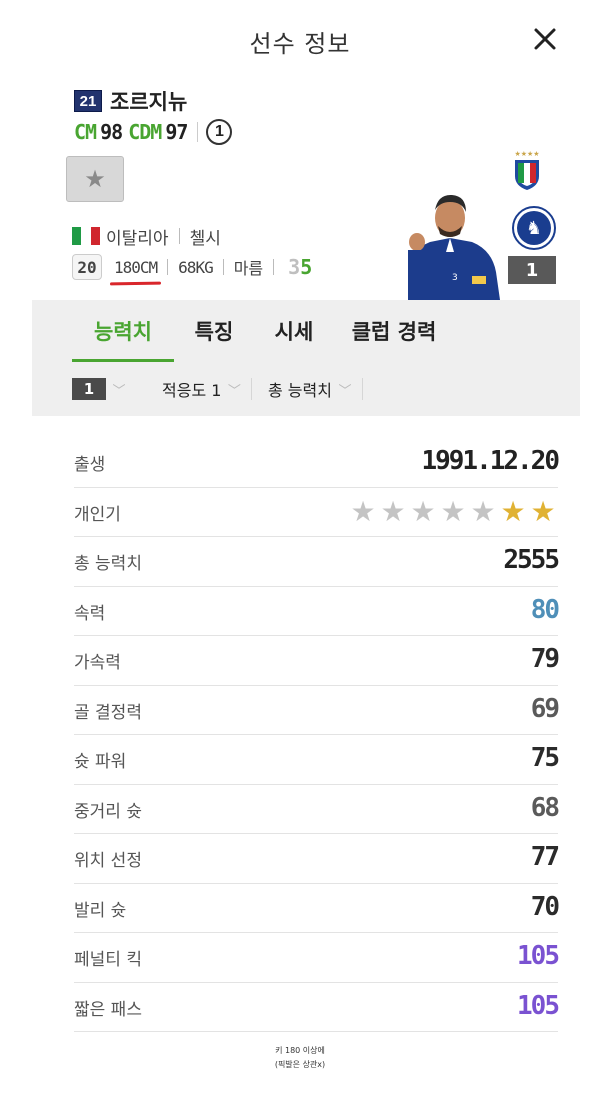 The image size is (600, 1100). Describe the element at coordinates (108, 564) in the screenshot. I see `stat-label: 총 능력치` at that location.